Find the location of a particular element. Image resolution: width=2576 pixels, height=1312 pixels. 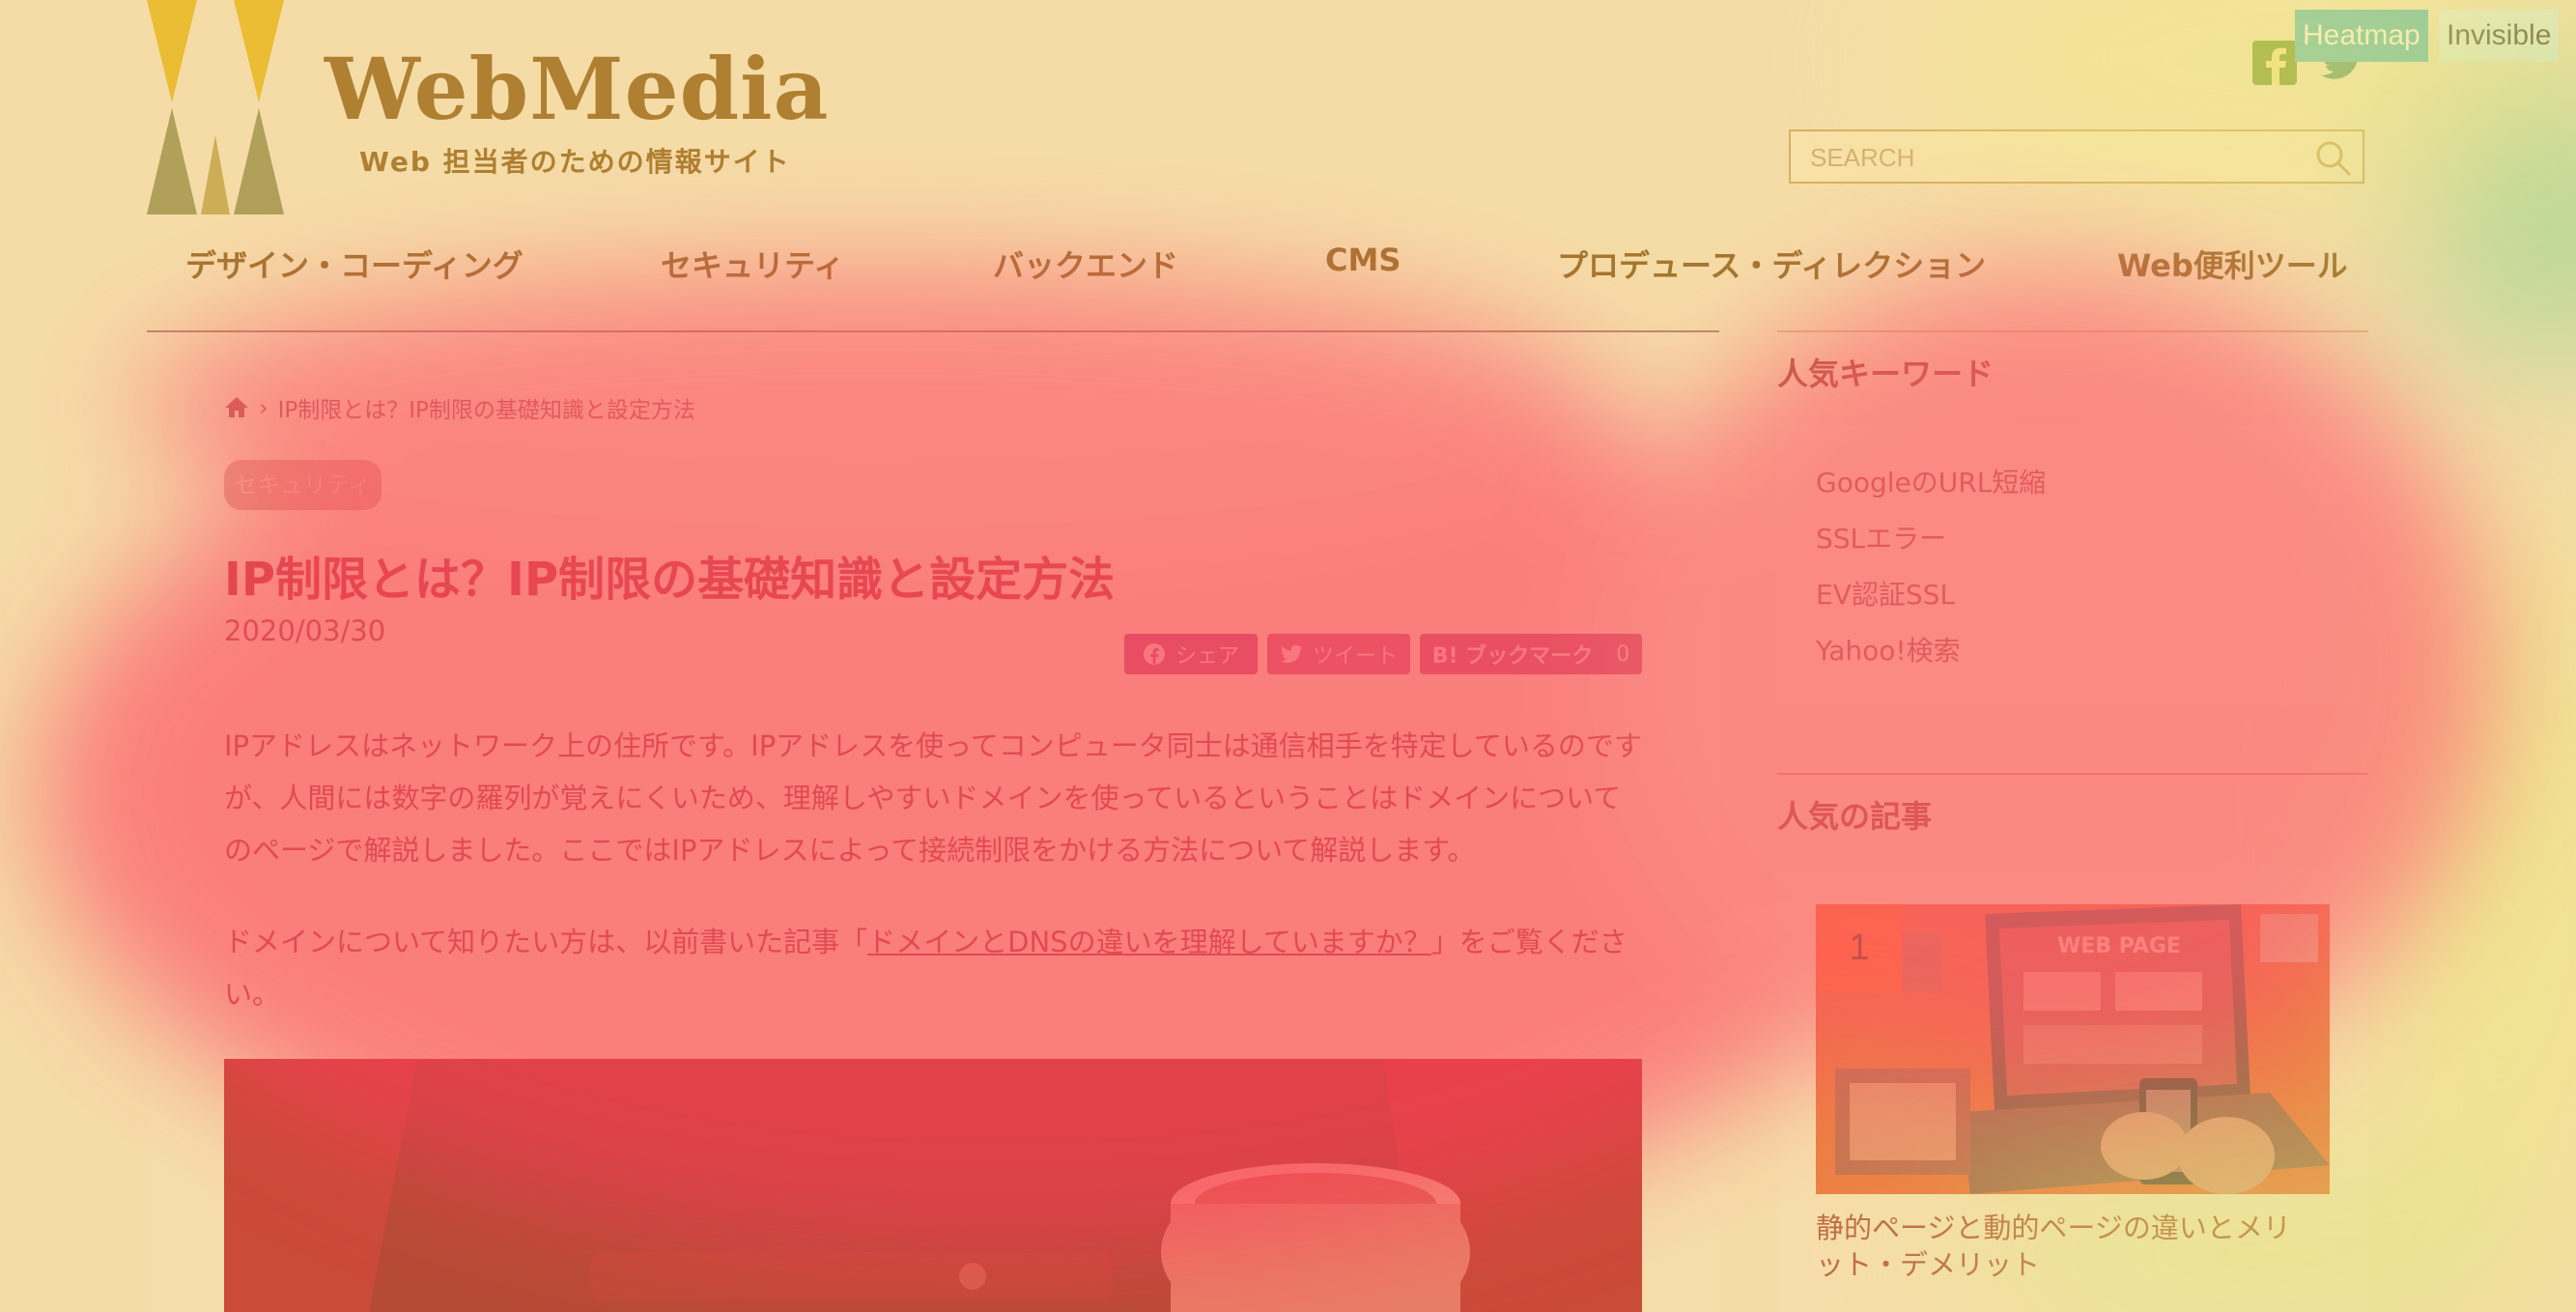

search-box is located at coordinates (2076, 156).